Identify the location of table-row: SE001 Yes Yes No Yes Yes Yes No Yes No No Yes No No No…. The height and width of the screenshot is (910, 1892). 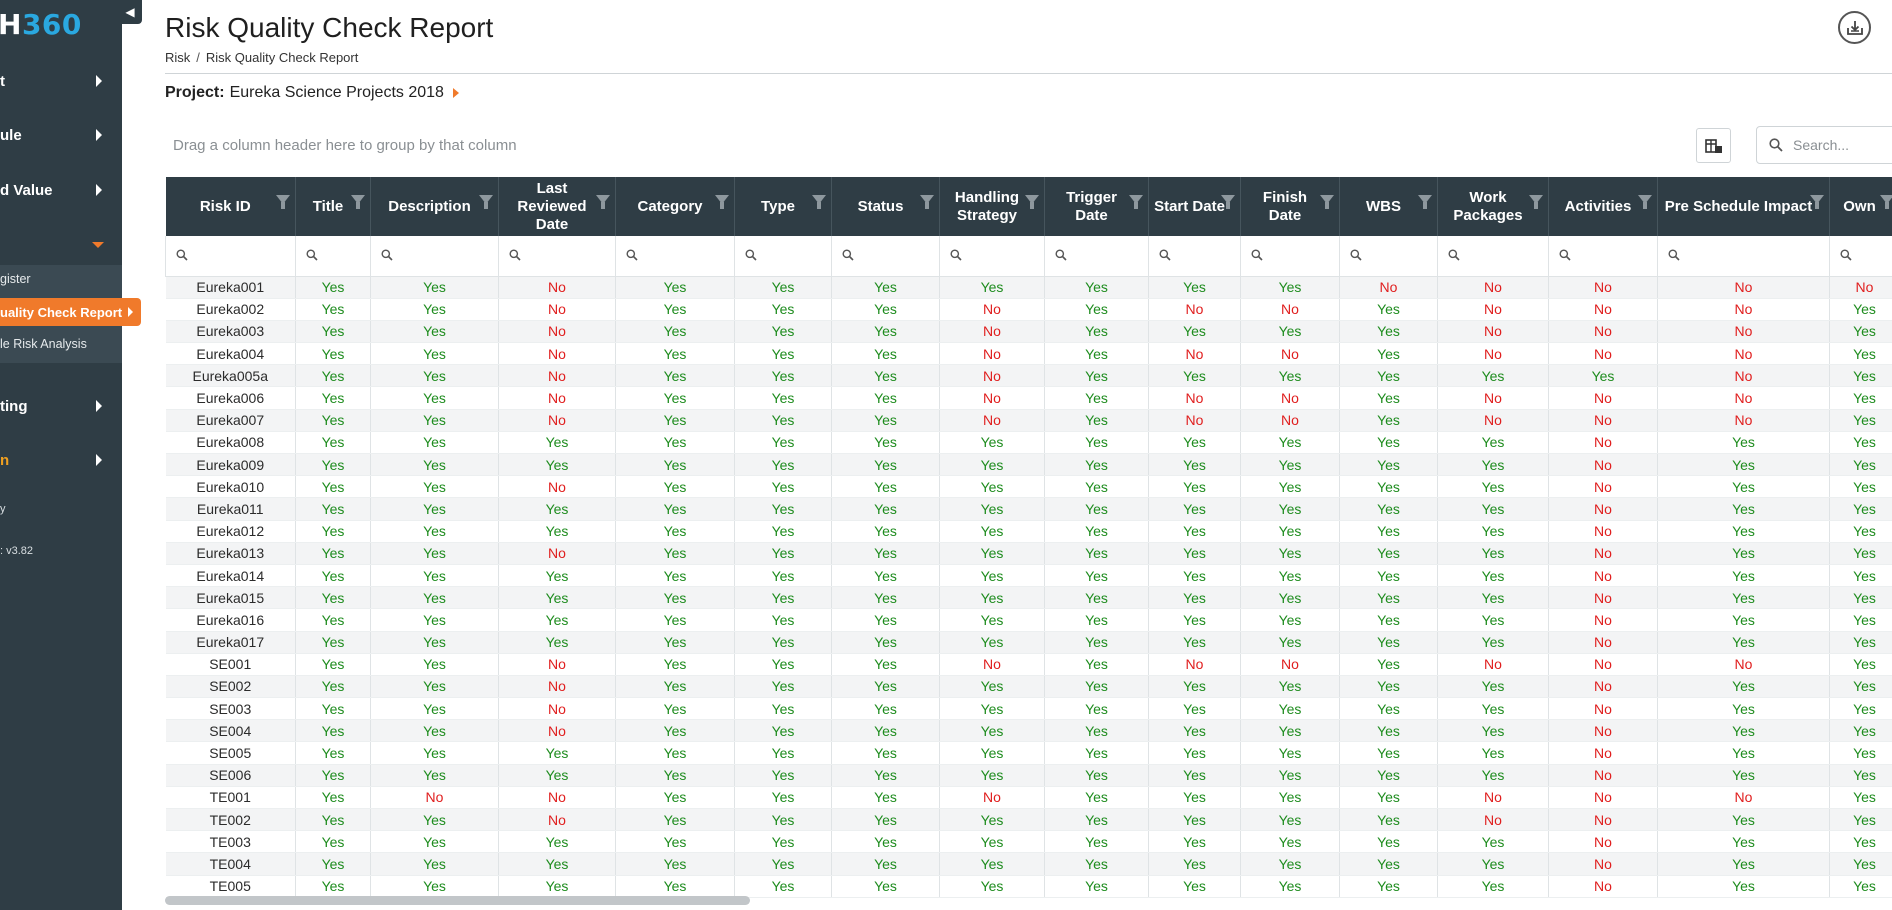
(1028, 664).